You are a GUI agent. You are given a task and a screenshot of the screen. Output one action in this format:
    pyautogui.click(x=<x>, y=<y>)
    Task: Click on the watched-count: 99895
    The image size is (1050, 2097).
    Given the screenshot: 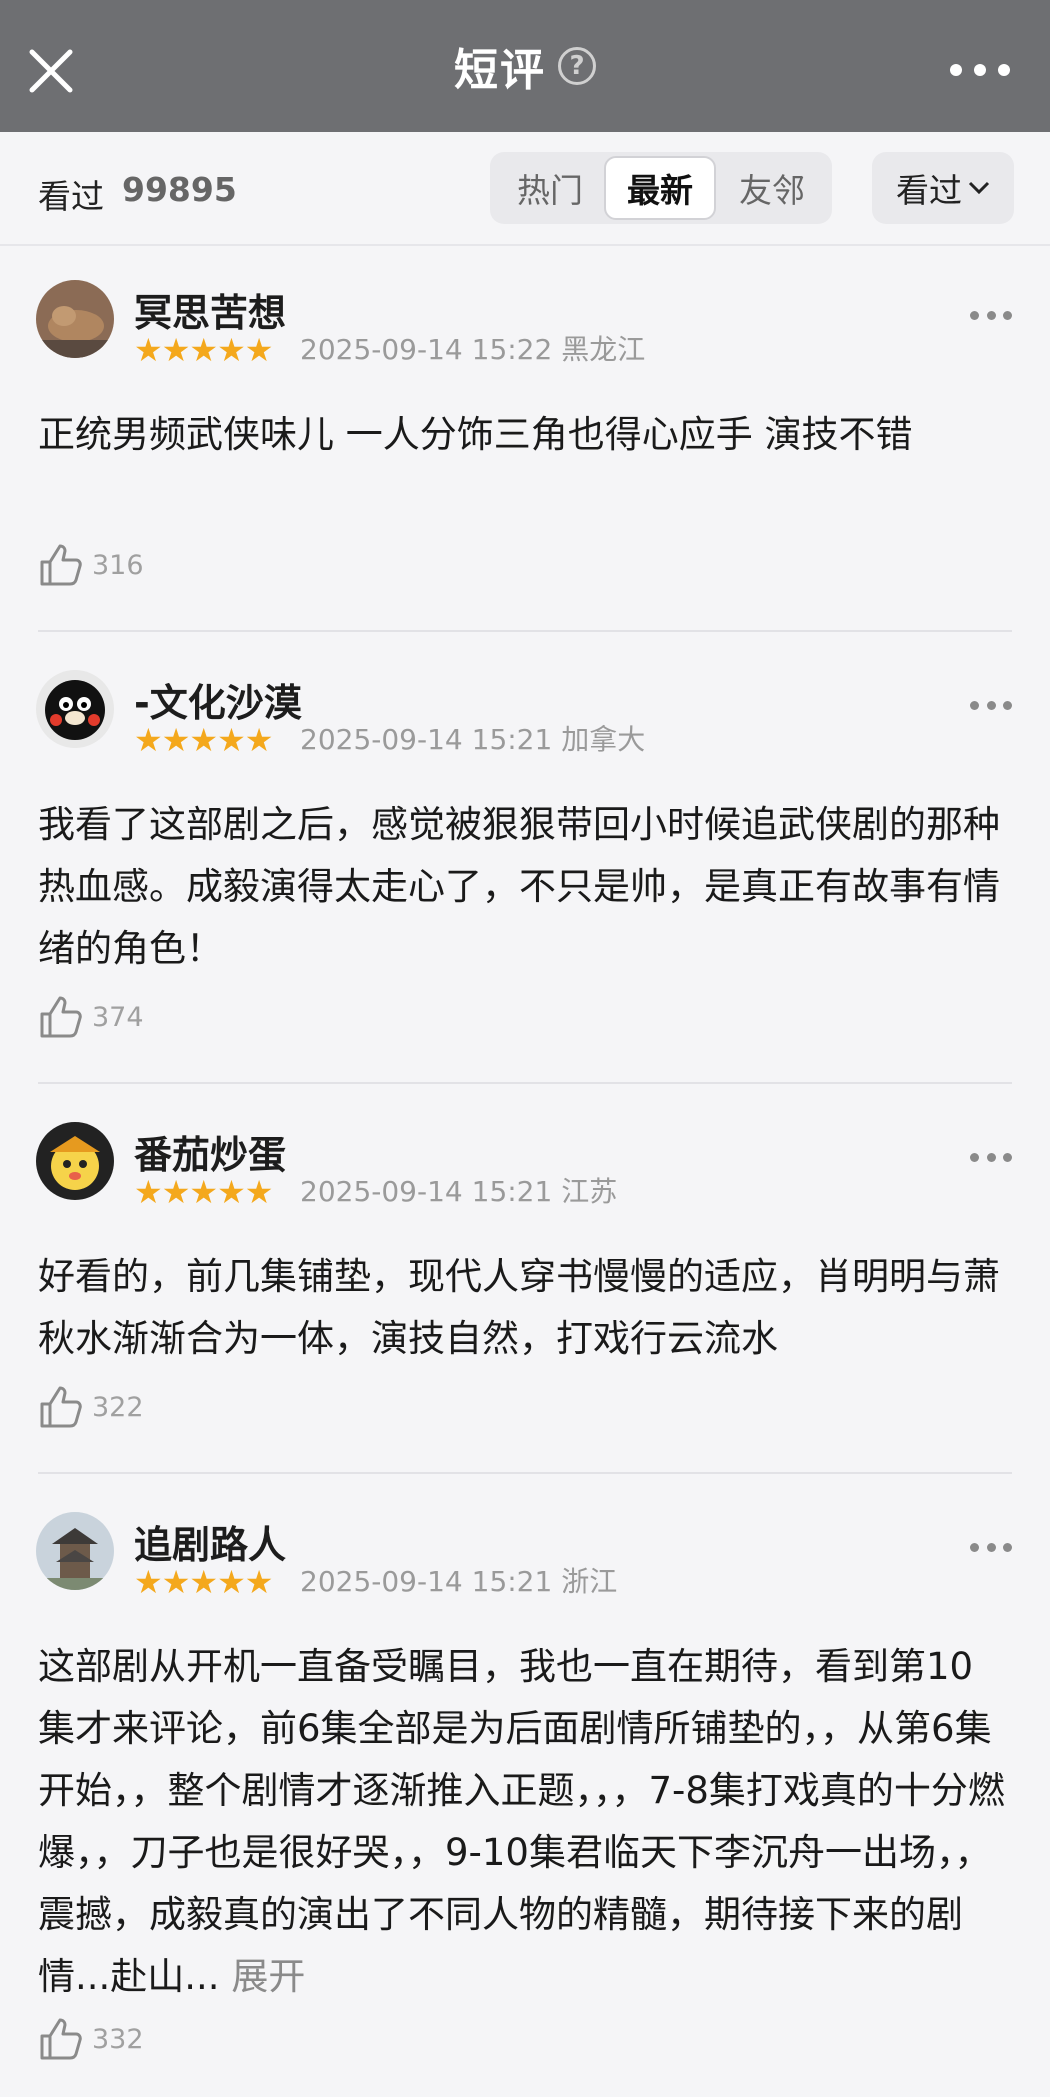 What is the action you would take?
    pyautogui.click(x=179, y=189)
    